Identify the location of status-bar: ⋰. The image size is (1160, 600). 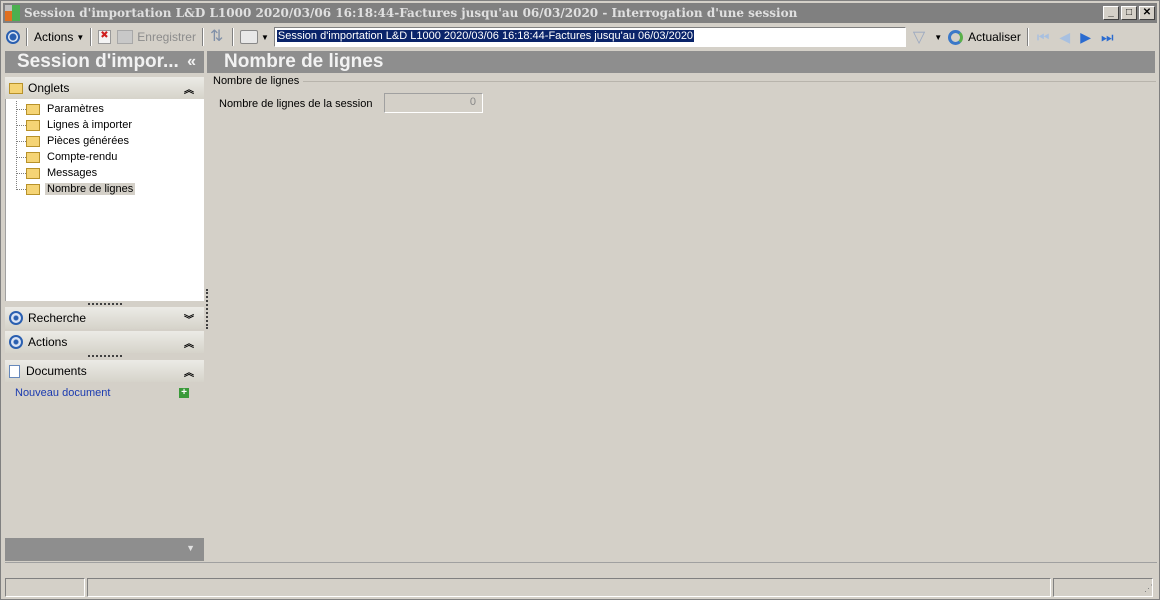
(581, 587).